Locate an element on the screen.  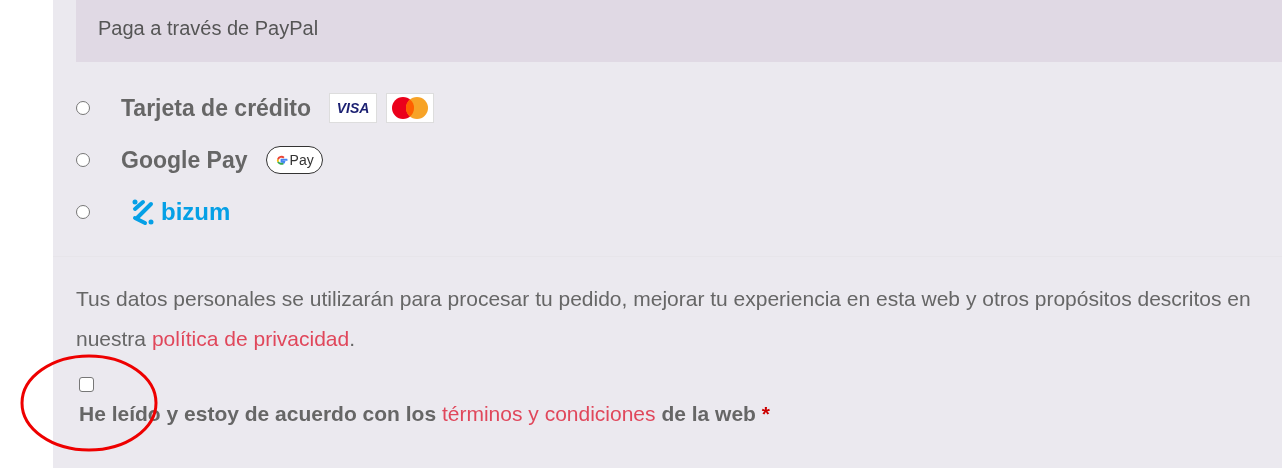
privacy-notice: Tus datos personales se utilizarán para procesar tu pedido, mejorar tu experiencia en esta web y otros propósitos descritos en nuestra política de privacidad. is located at coordinates (664, 319).